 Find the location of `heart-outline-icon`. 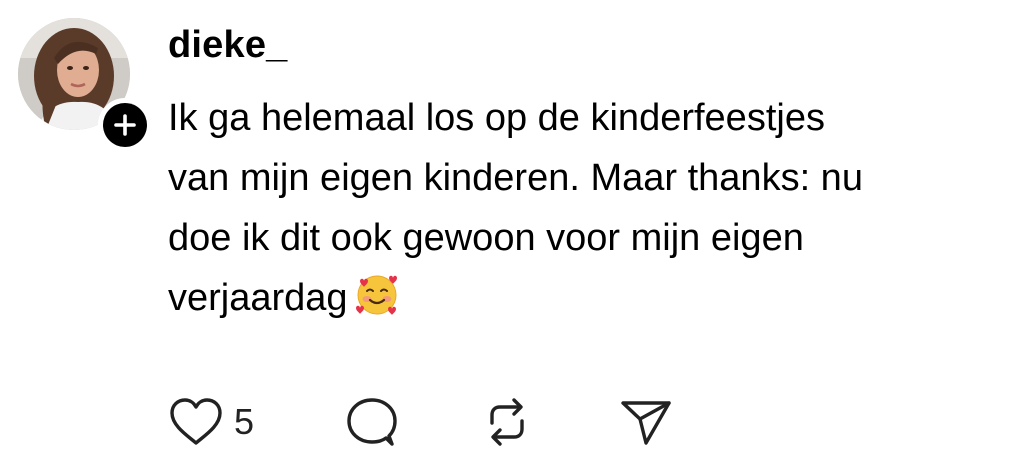

heart-outline-icon is located at coordinates (196, 421).